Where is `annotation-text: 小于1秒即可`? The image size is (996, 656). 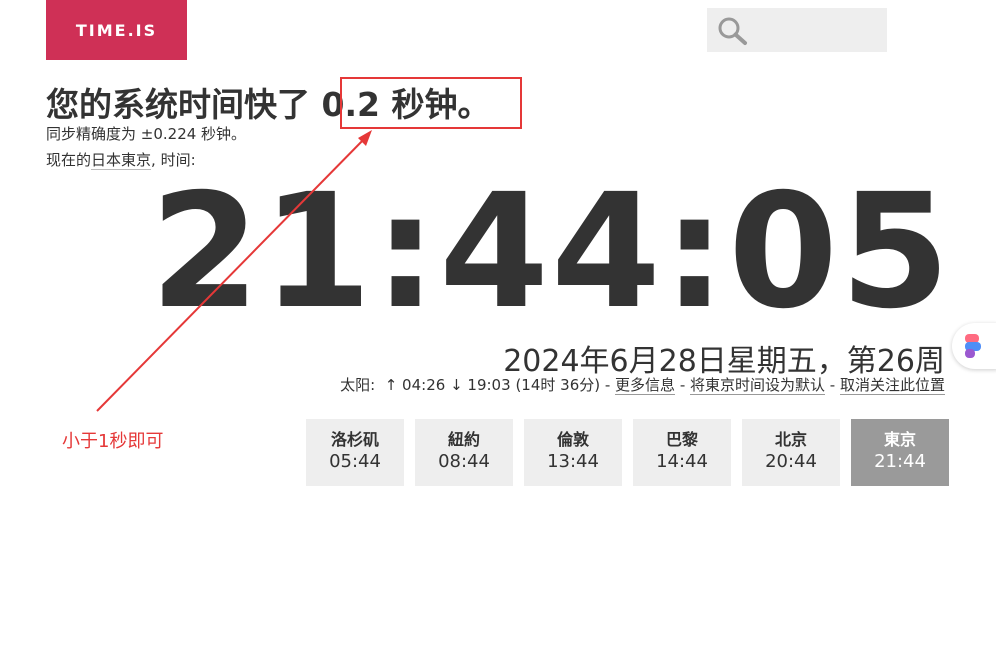 annotation-text: 小于1秒即可 is located at coordinates (113, 441).